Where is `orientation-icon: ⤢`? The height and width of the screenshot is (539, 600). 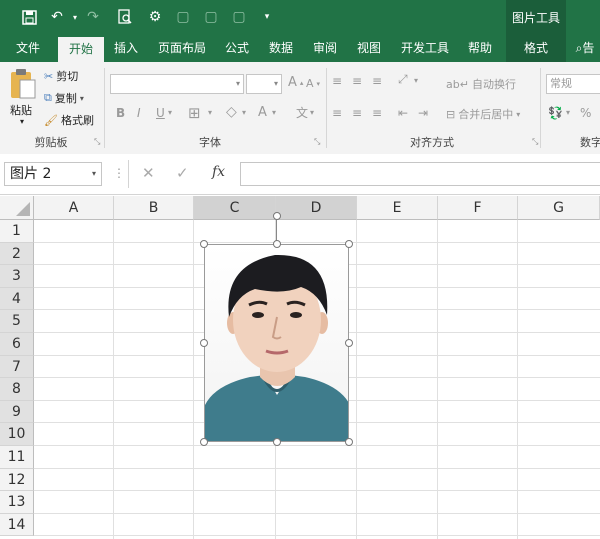
orientation-icon: ⤢ is located at coordinates (403, 79).